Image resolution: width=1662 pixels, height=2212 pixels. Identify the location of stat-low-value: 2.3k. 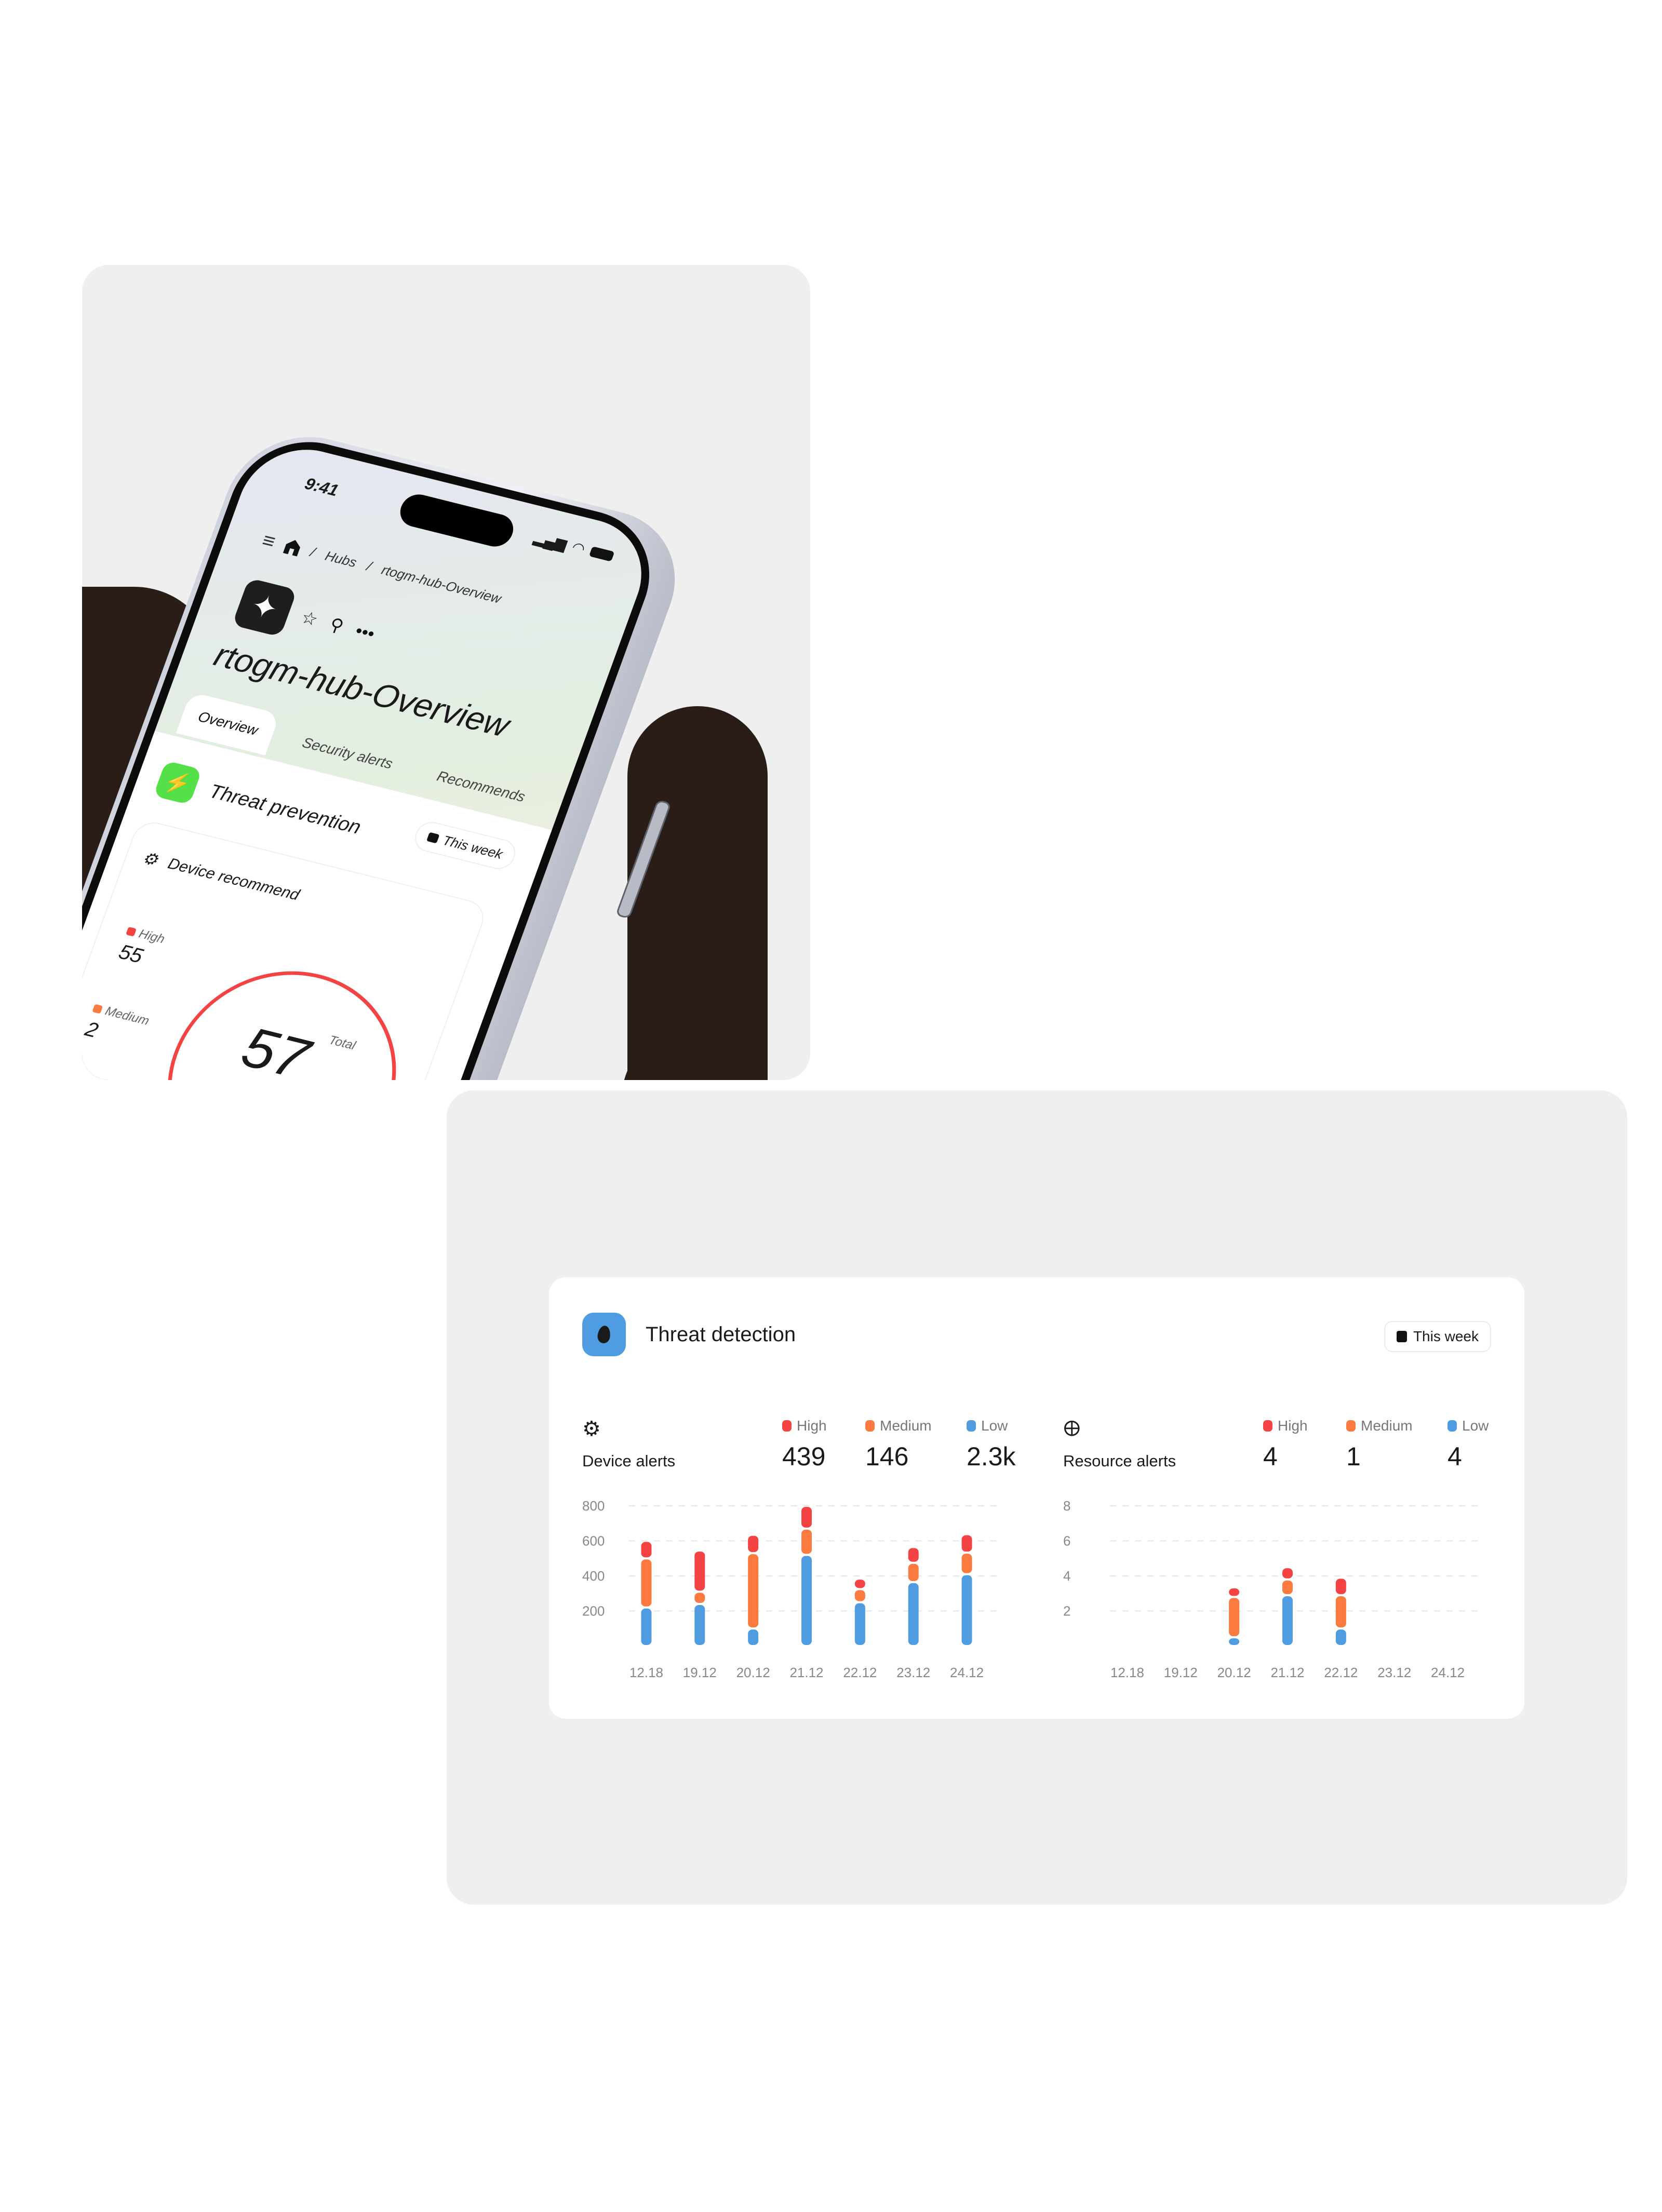
(991, 1456).